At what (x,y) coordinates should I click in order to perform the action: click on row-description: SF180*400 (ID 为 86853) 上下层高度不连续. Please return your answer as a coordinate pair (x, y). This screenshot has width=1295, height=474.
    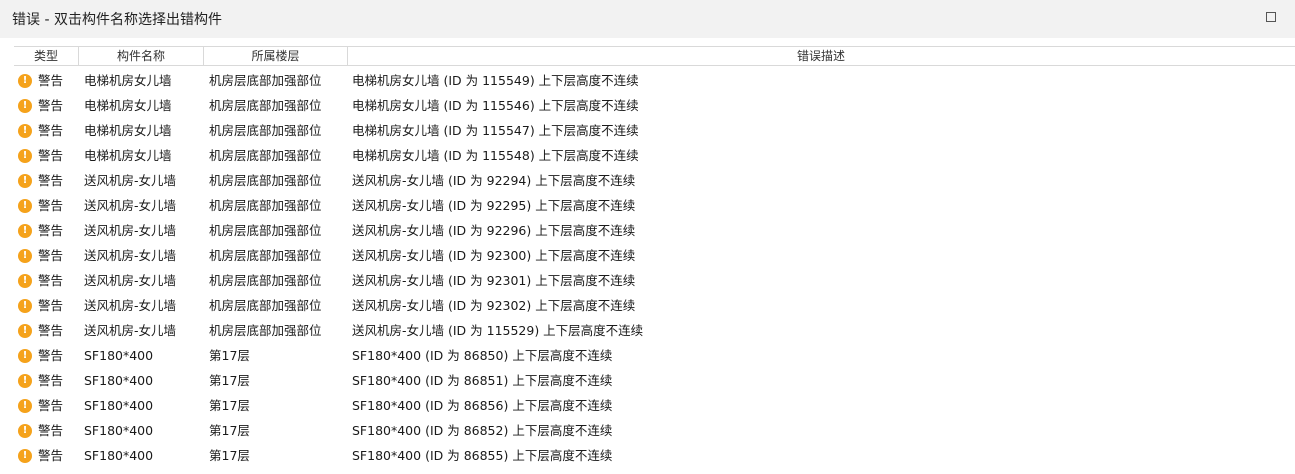
    Looking at the image, I should click on (482, 471).